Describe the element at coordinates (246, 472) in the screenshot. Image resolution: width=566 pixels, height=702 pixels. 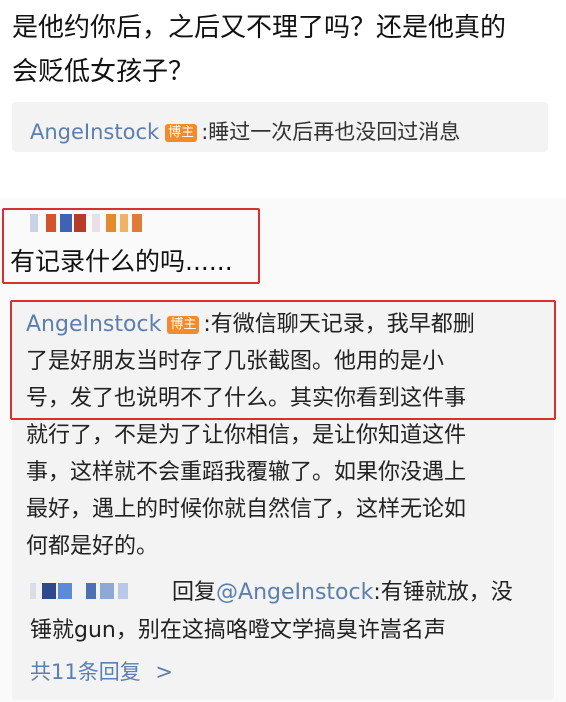
I see `reply-text-line-5: 事，这样就不会重蹈我覆辙了。如果你没遇上` at that location.